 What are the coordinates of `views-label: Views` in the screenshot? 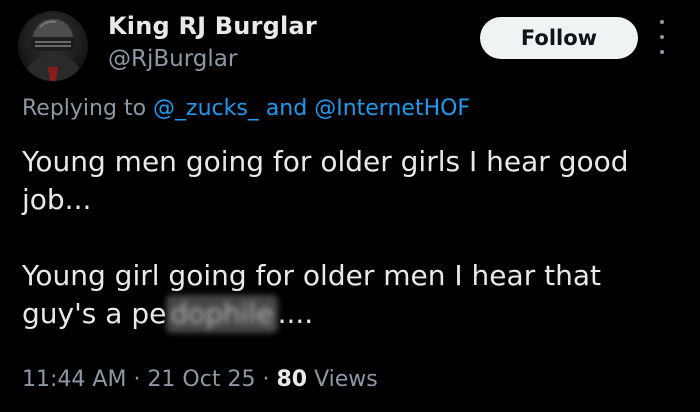 It's located at (346, 379).